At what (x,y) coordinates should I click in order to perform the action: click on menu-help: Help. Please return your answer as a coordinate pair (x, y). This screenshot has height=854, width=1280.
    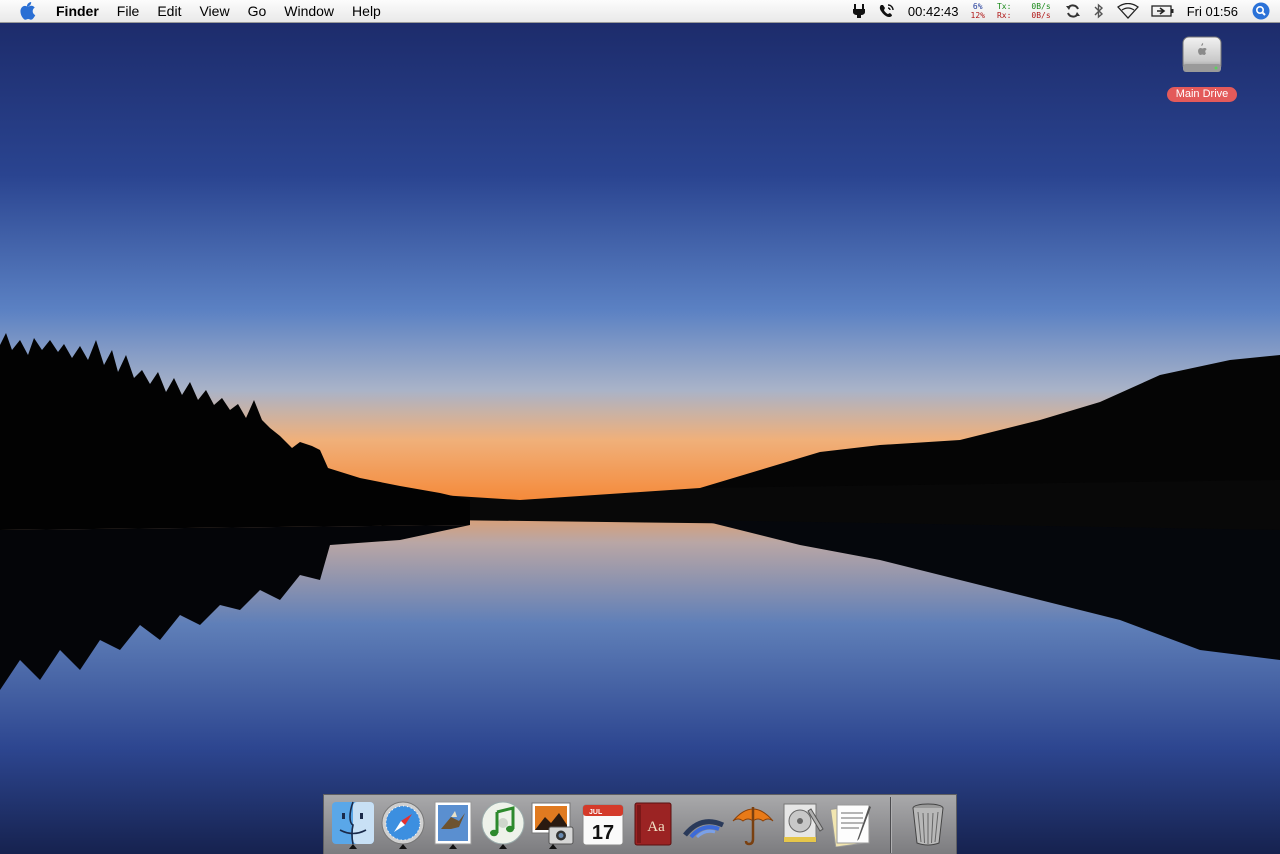
    Looking at the image, I should click on (366, 11).